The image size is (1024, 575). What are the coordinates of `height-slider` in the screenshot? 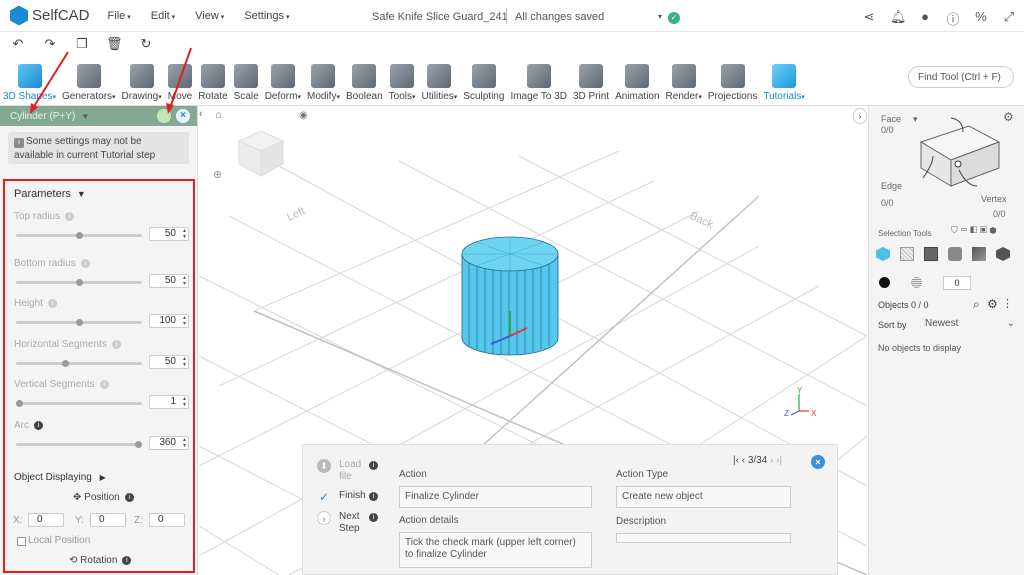 It's located at (79, 322).